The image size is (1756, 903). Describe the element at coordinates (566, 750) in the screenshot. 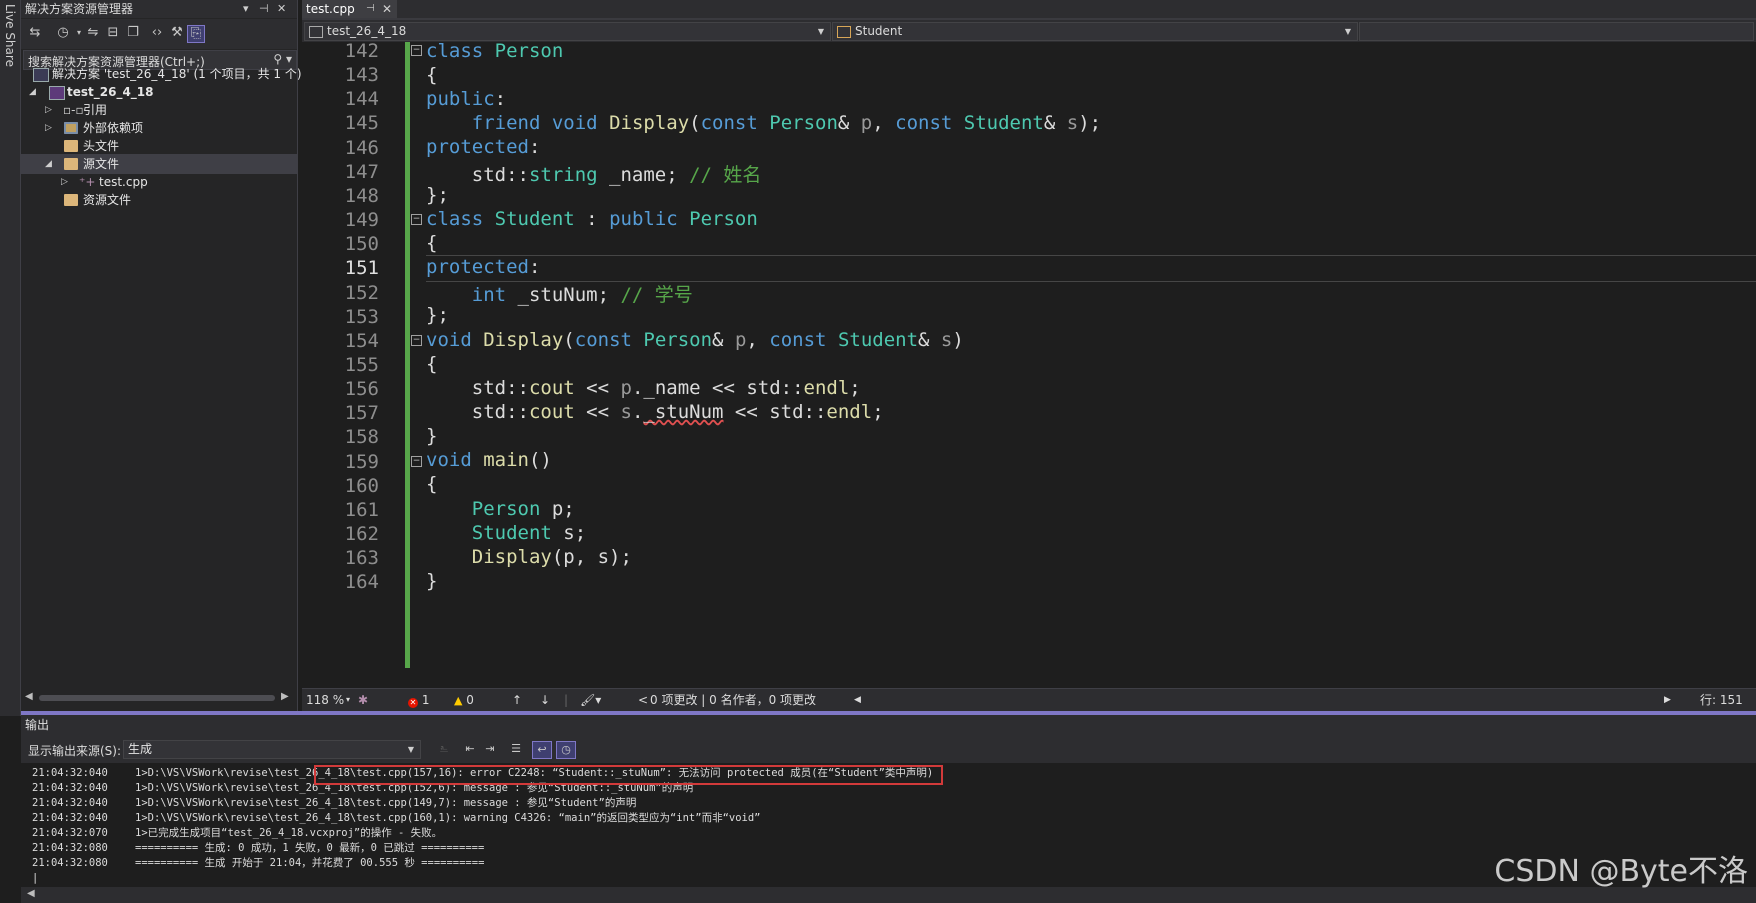

I see `timestamp-icon: ◷` at that location.